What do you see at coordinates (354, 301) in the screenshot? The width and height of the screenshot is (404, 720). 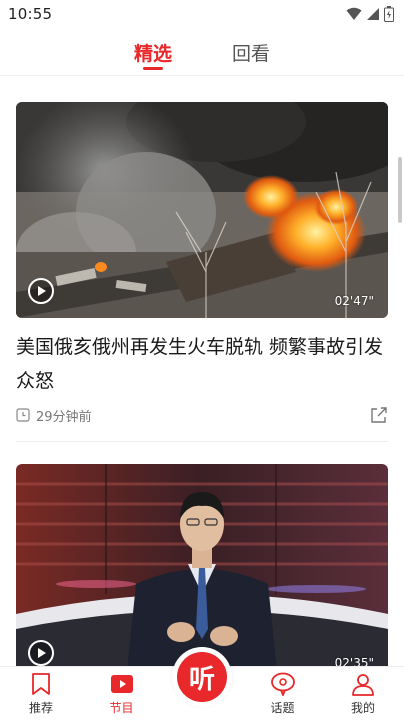 I see `video-duration: 02'47"` at bounding box center [354, 301].